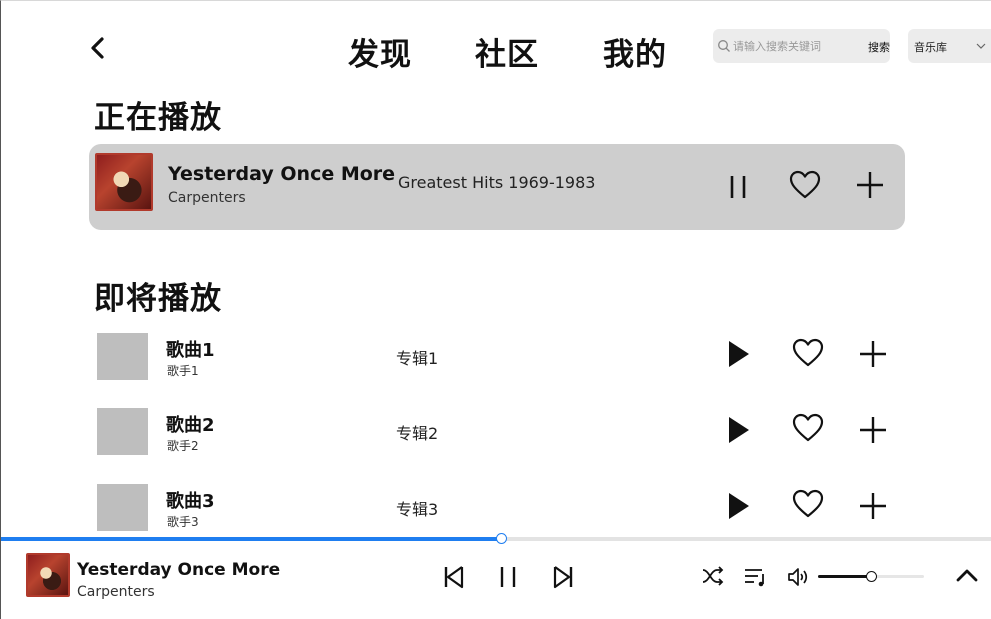  What do you see at coordinates (844, 576) in the screenshot?
I see `volume-level` at bounding box center [844, 576].